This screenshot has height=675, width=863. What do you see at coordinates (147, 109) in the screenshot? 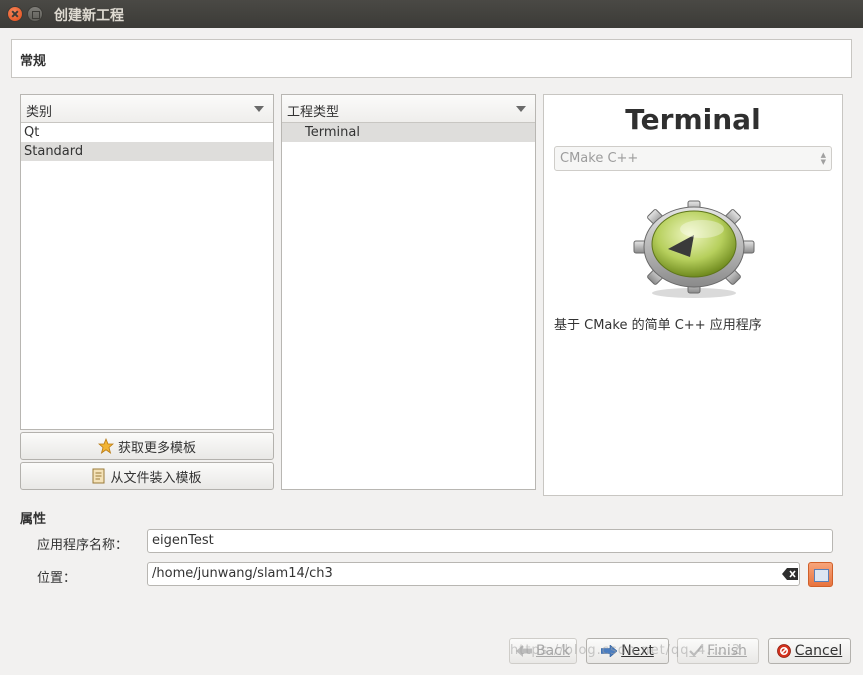
I see `category-panel-header: 类别` at bounding box center [147, 109].